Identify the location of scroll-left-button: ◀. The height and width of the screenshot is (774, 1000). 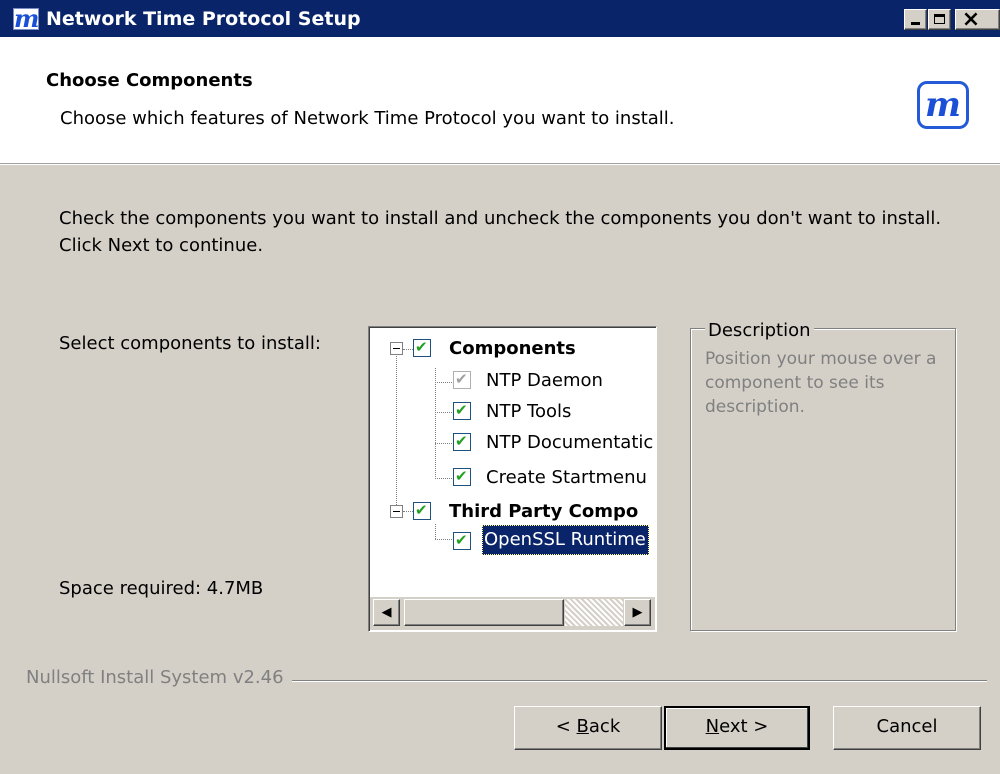
(386, 612).